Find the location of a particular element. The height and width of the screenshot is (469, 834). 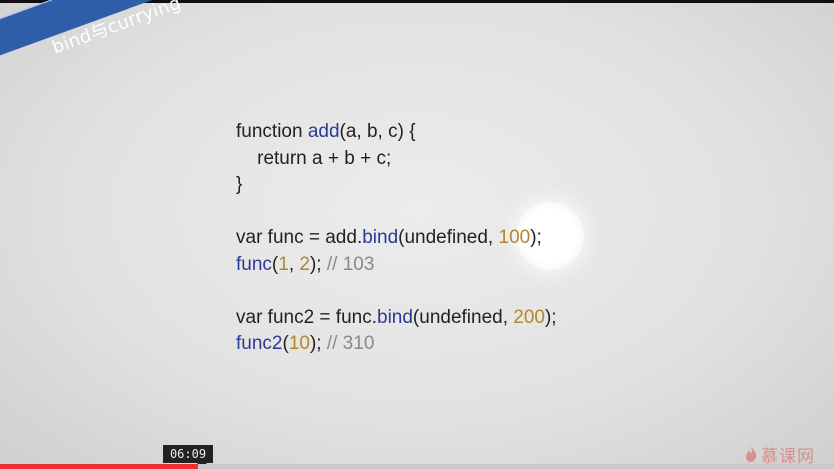

code-line: func(1, 2); // 103 is located at coordinates (396, 265).